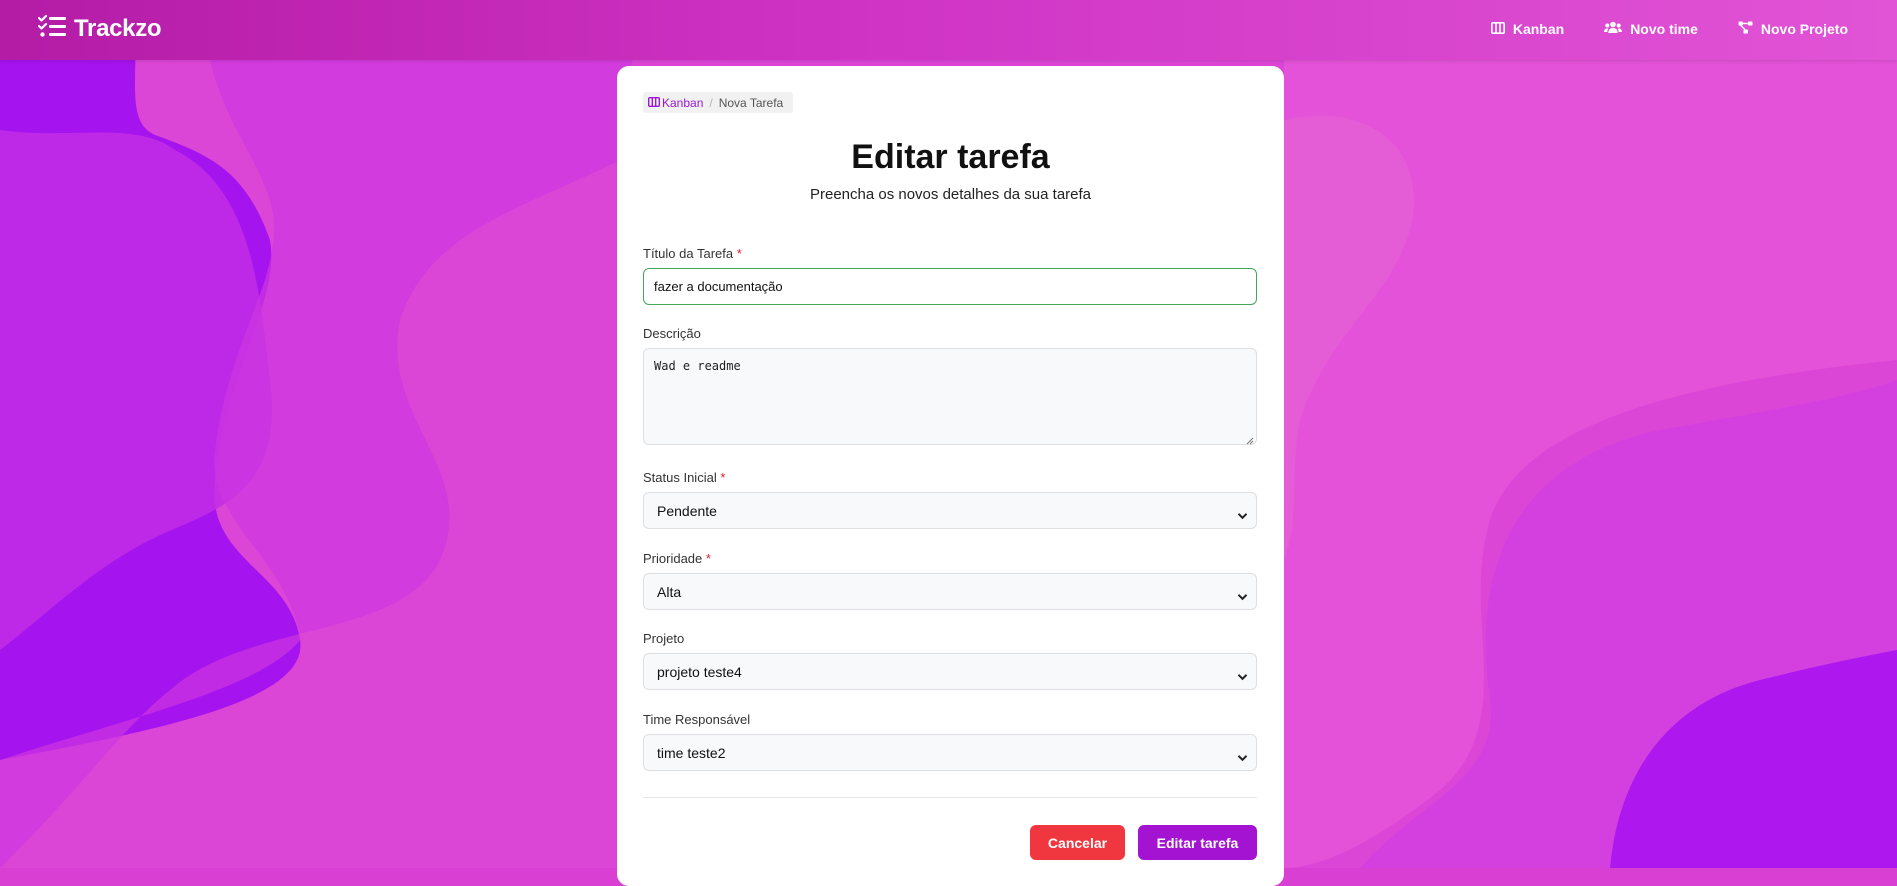  Describe the element at coordinates (669, 591) in the screenshot. I see `prioridade-value: Alta` at that location.